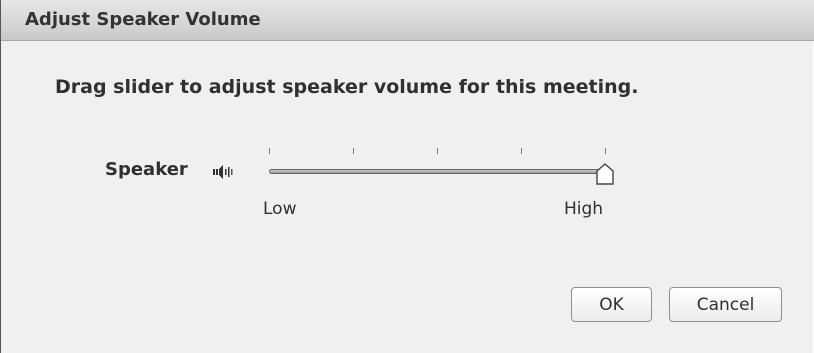 Image resolution: width=814 pixels, height=353 pixels. I want to click on dialog-titlebar: Adjust Speaker Volume, so click(407, 20).